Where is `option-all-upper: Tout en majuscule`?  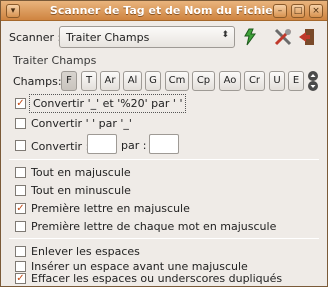 option-all-upper: Tout en majuscule is located at coordinates (165, 173).